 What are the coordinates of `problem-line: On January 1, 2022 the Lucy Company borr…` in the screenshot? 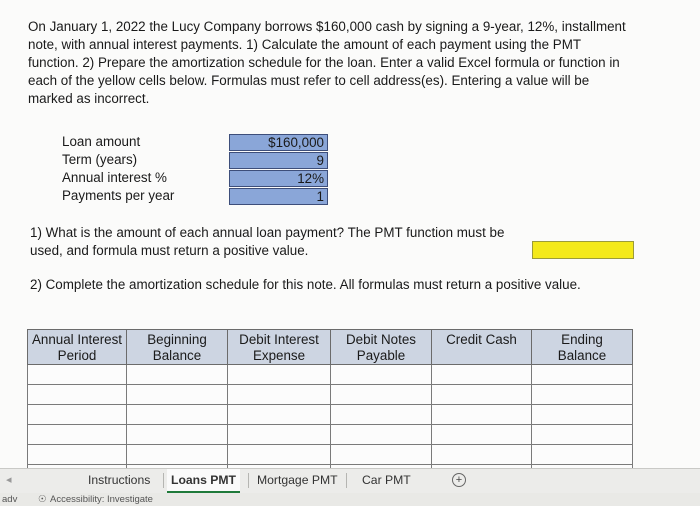 It's located at (327, 26).